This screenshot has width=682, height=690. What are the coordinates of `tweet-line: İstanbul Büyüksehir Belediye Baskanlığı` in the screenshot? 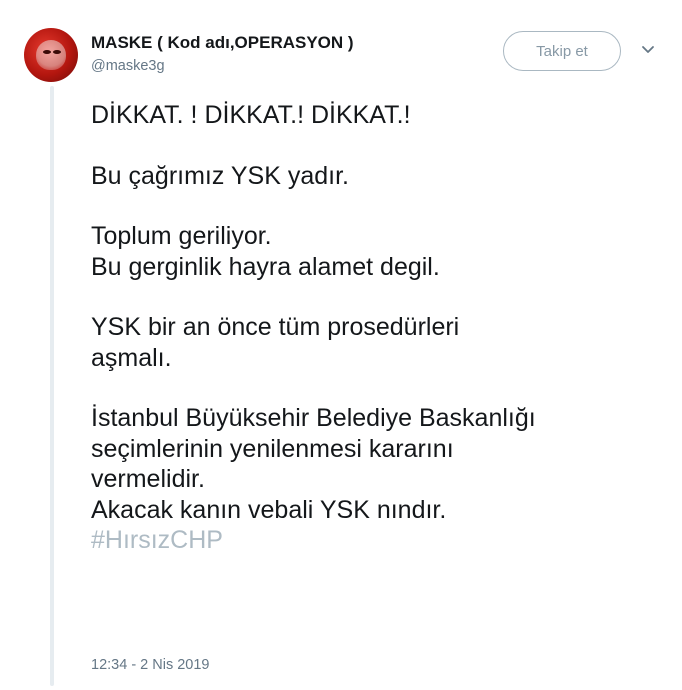 It's located at (313, 418).